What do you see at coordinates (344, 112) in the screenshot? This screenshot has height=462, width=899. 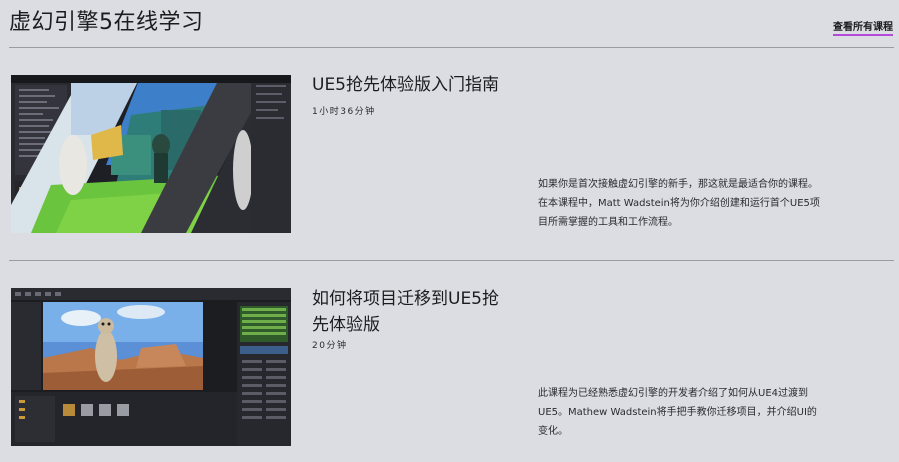 I see `course-duration: 1小时36分钟` at bounding box center [344, 112].